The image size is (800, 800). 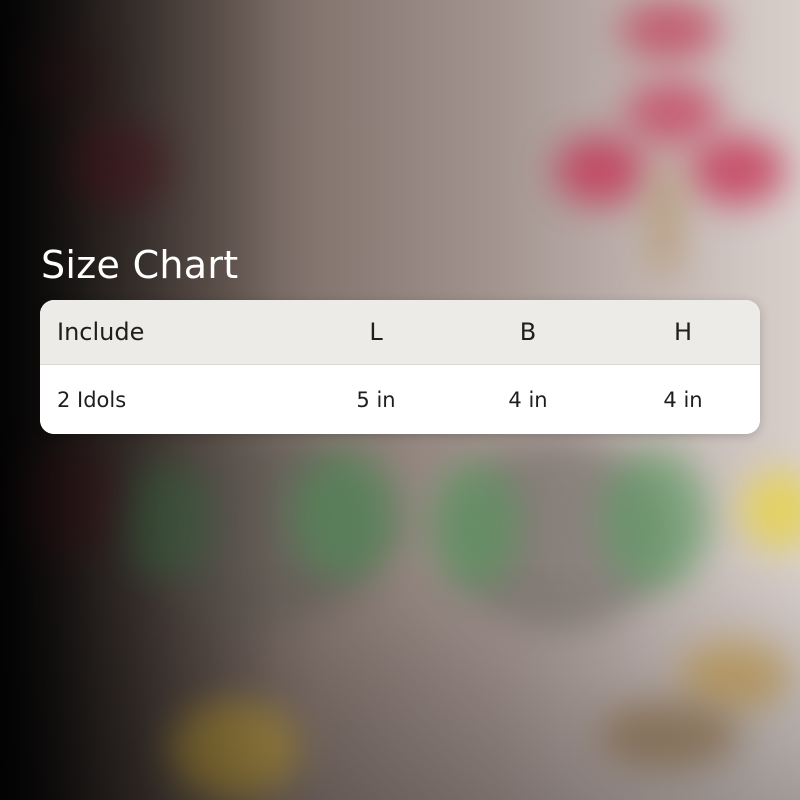 What do you see at coordinates (140, 265) in the screenshot?
I see `page-title: Size Chart` at bounding box center [140, 265].